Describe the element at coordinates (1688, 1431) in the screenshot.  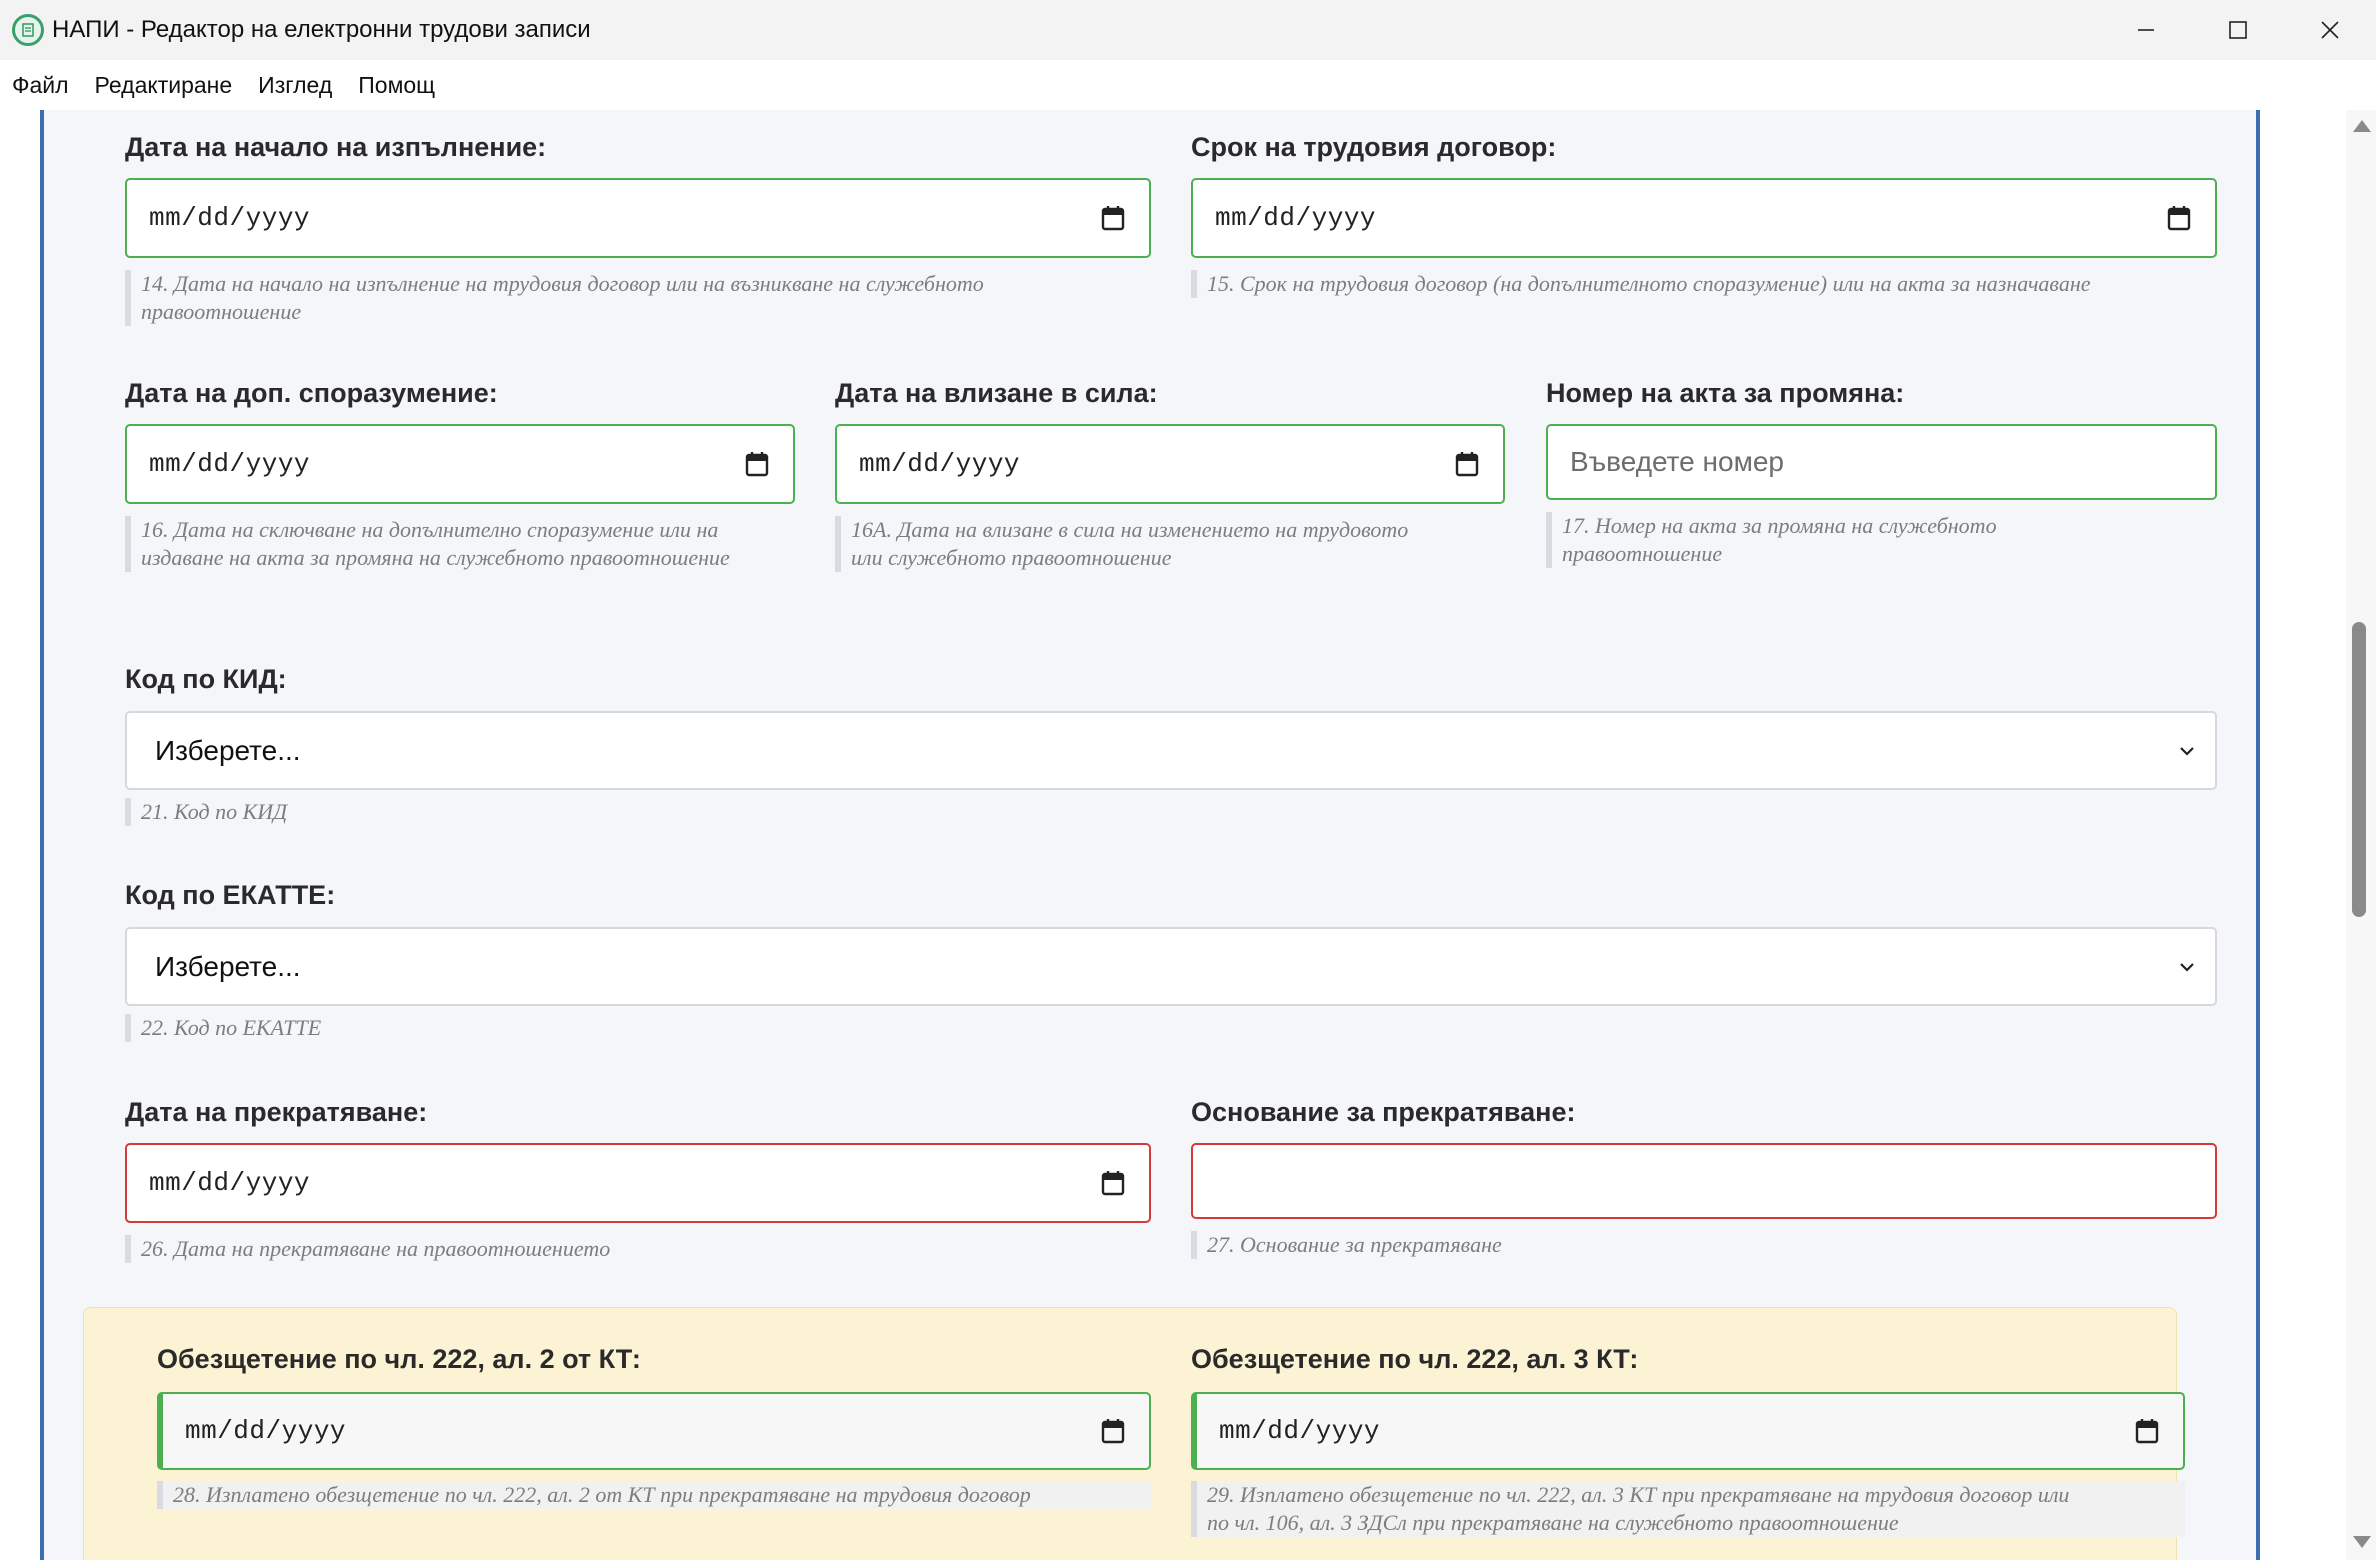
I see `compensation-222-3-input: mm/dd/yyyy` at that location.